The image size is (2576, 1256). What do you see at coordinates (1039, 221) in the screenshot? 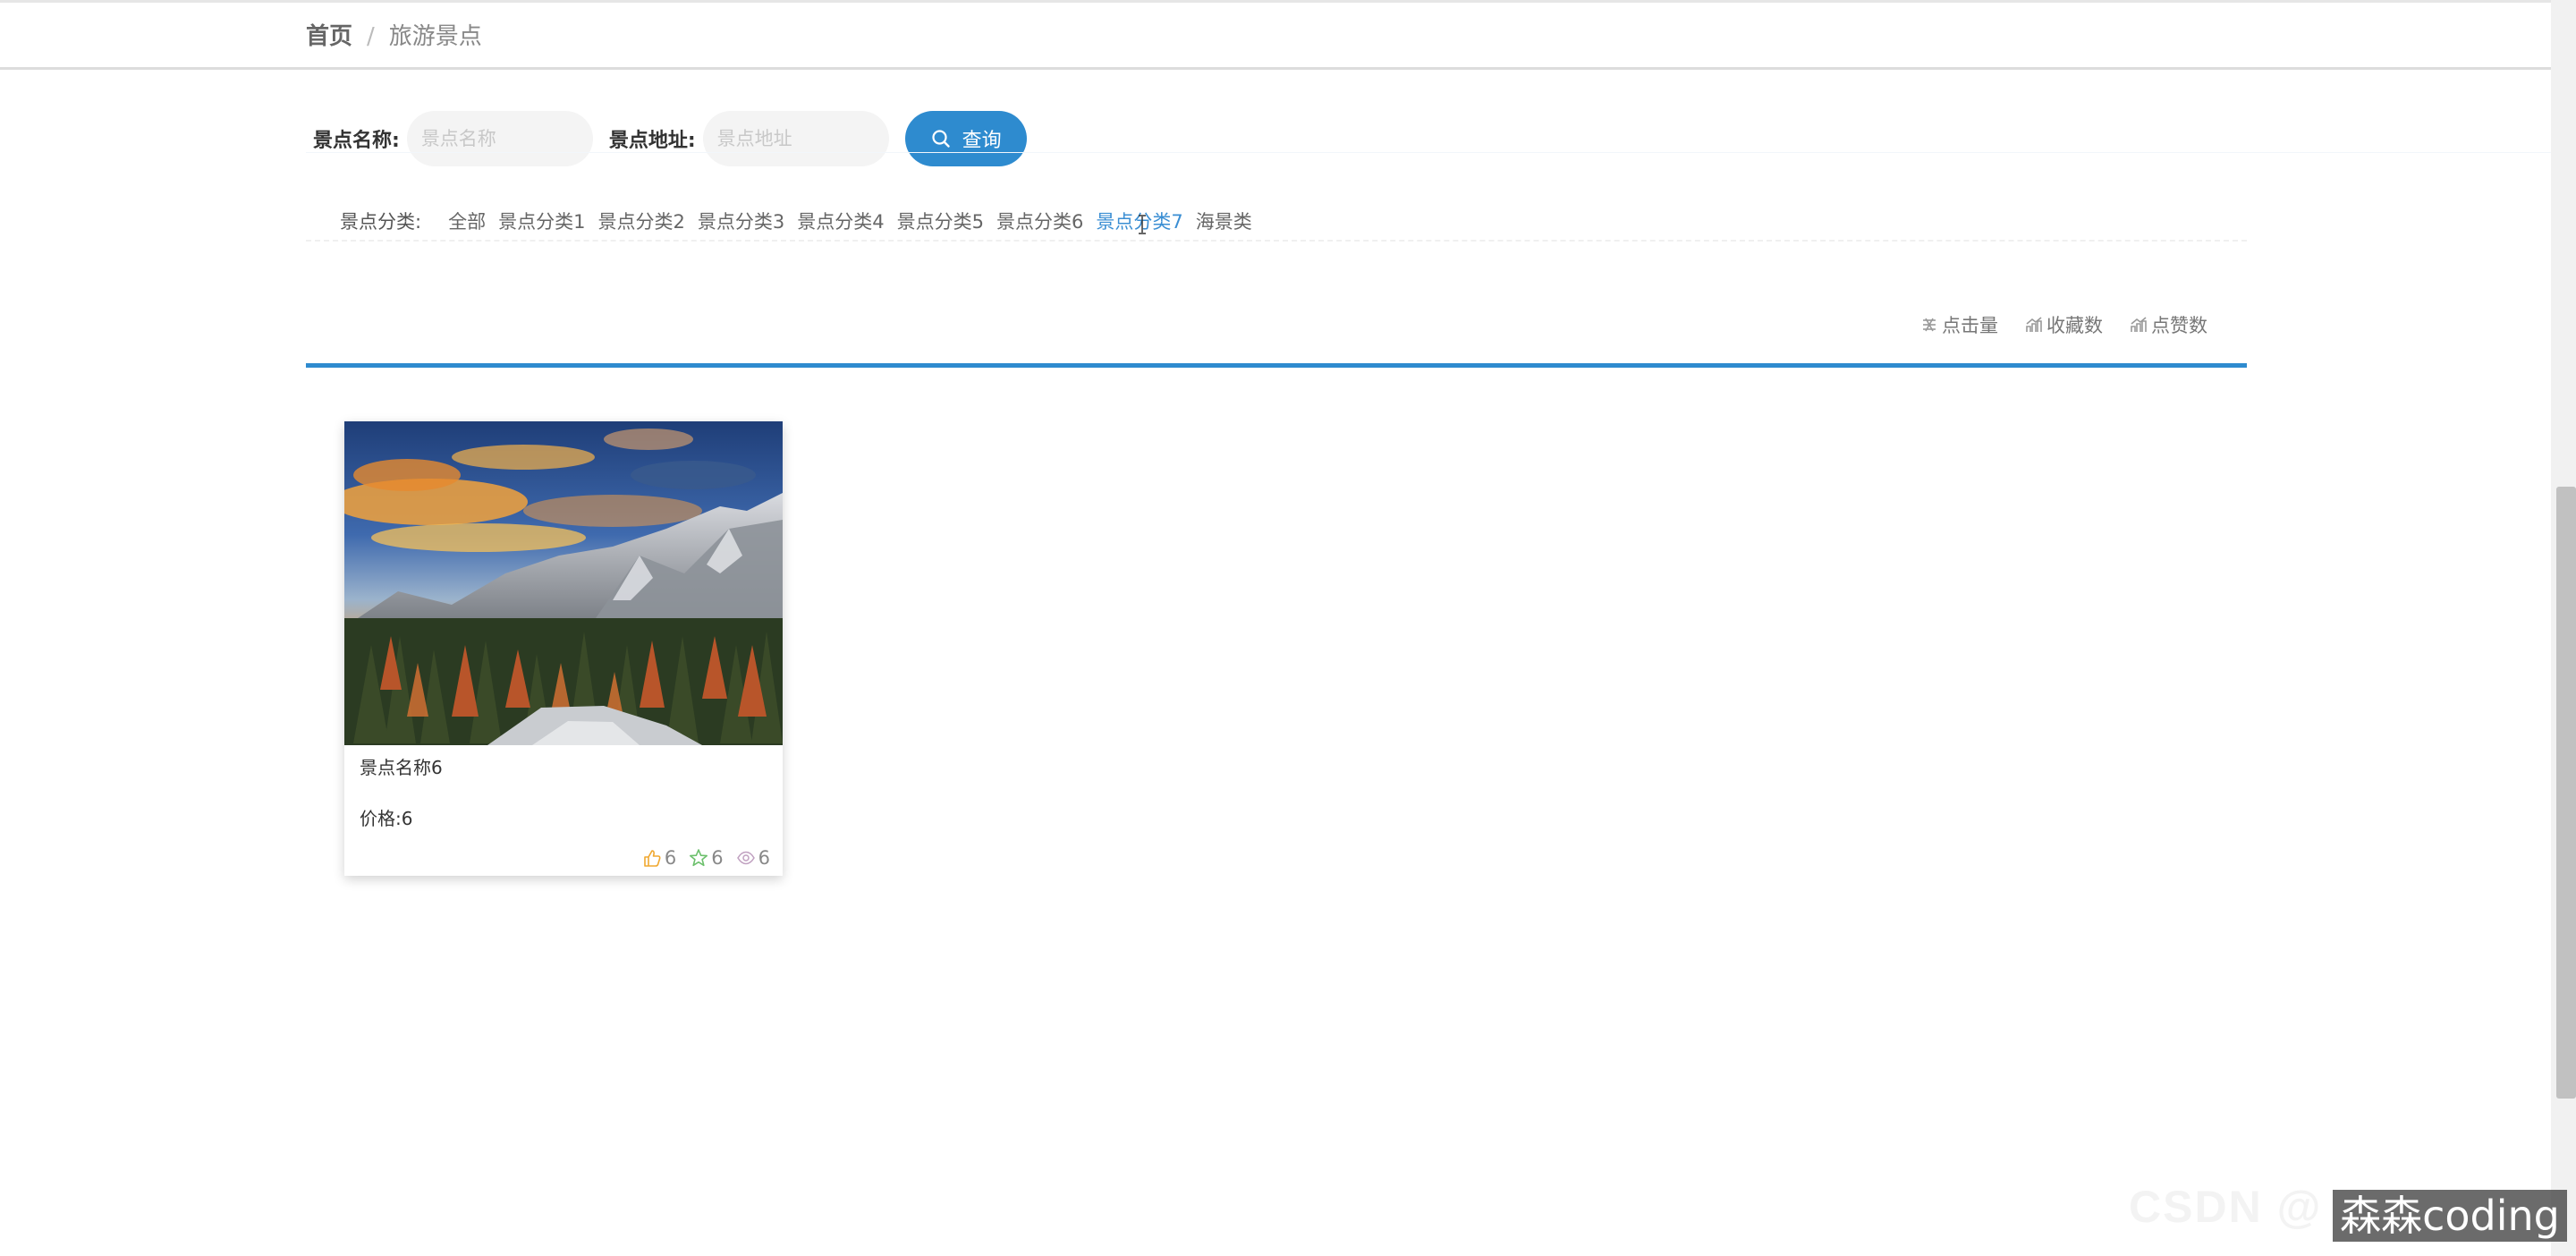
I see `category-6: 景点分类6` at bounding box center [1039, 221].